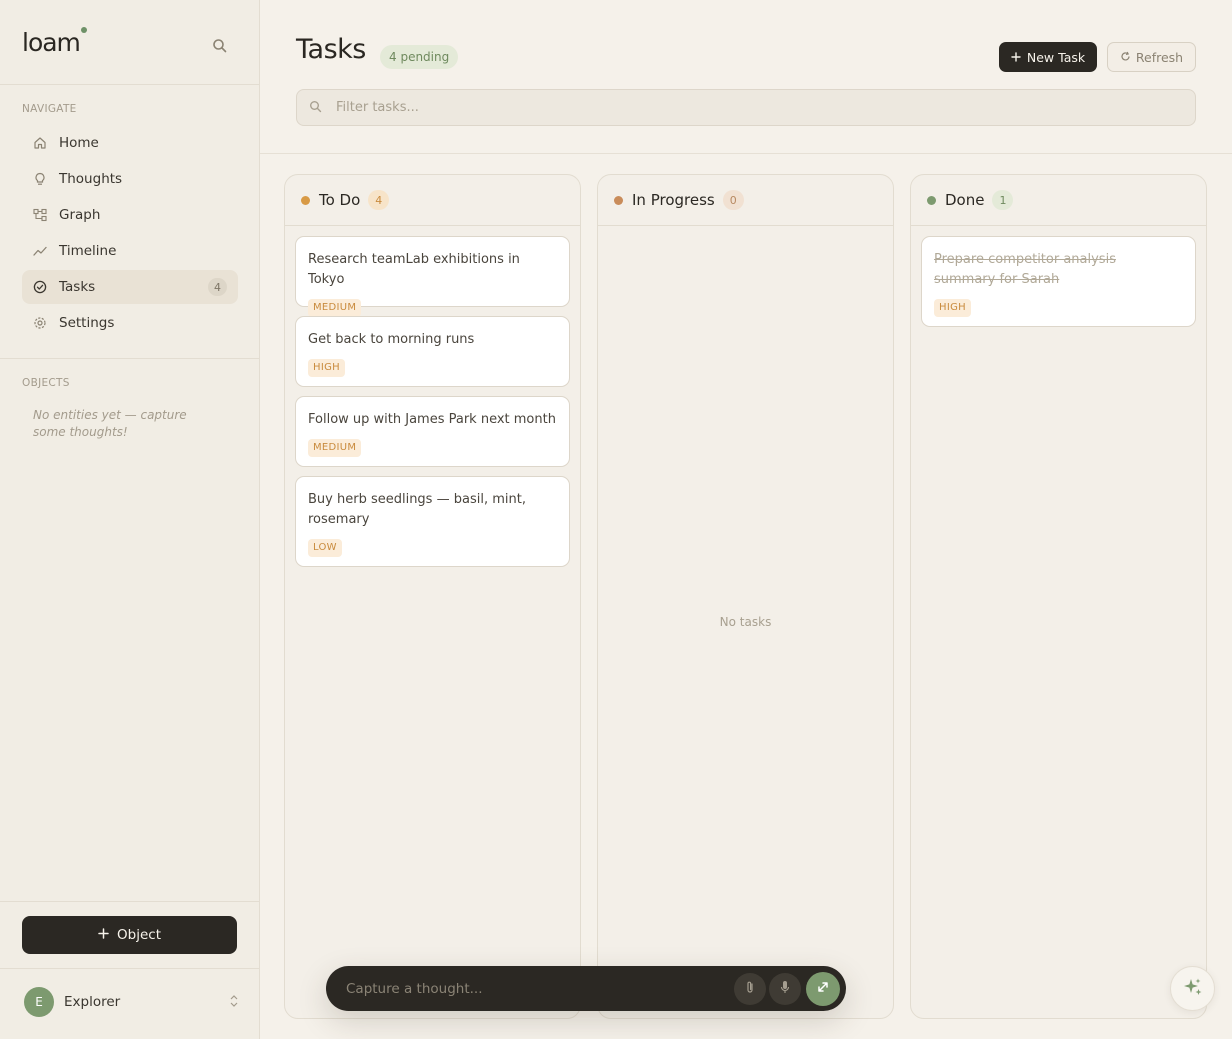 This screenshot has width=1232, height=1039. I want to click on refresh-button: Refresh, so click(1151, 57).